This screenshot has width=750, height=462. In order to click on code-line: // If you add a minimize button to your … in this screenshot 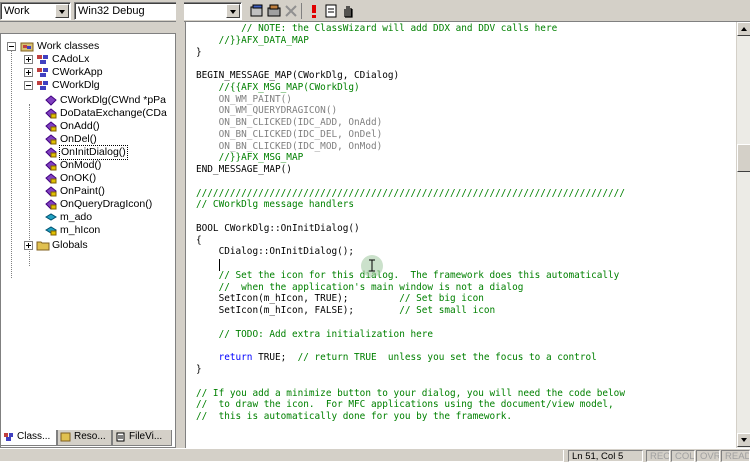, I will do `click(410, 393)`.